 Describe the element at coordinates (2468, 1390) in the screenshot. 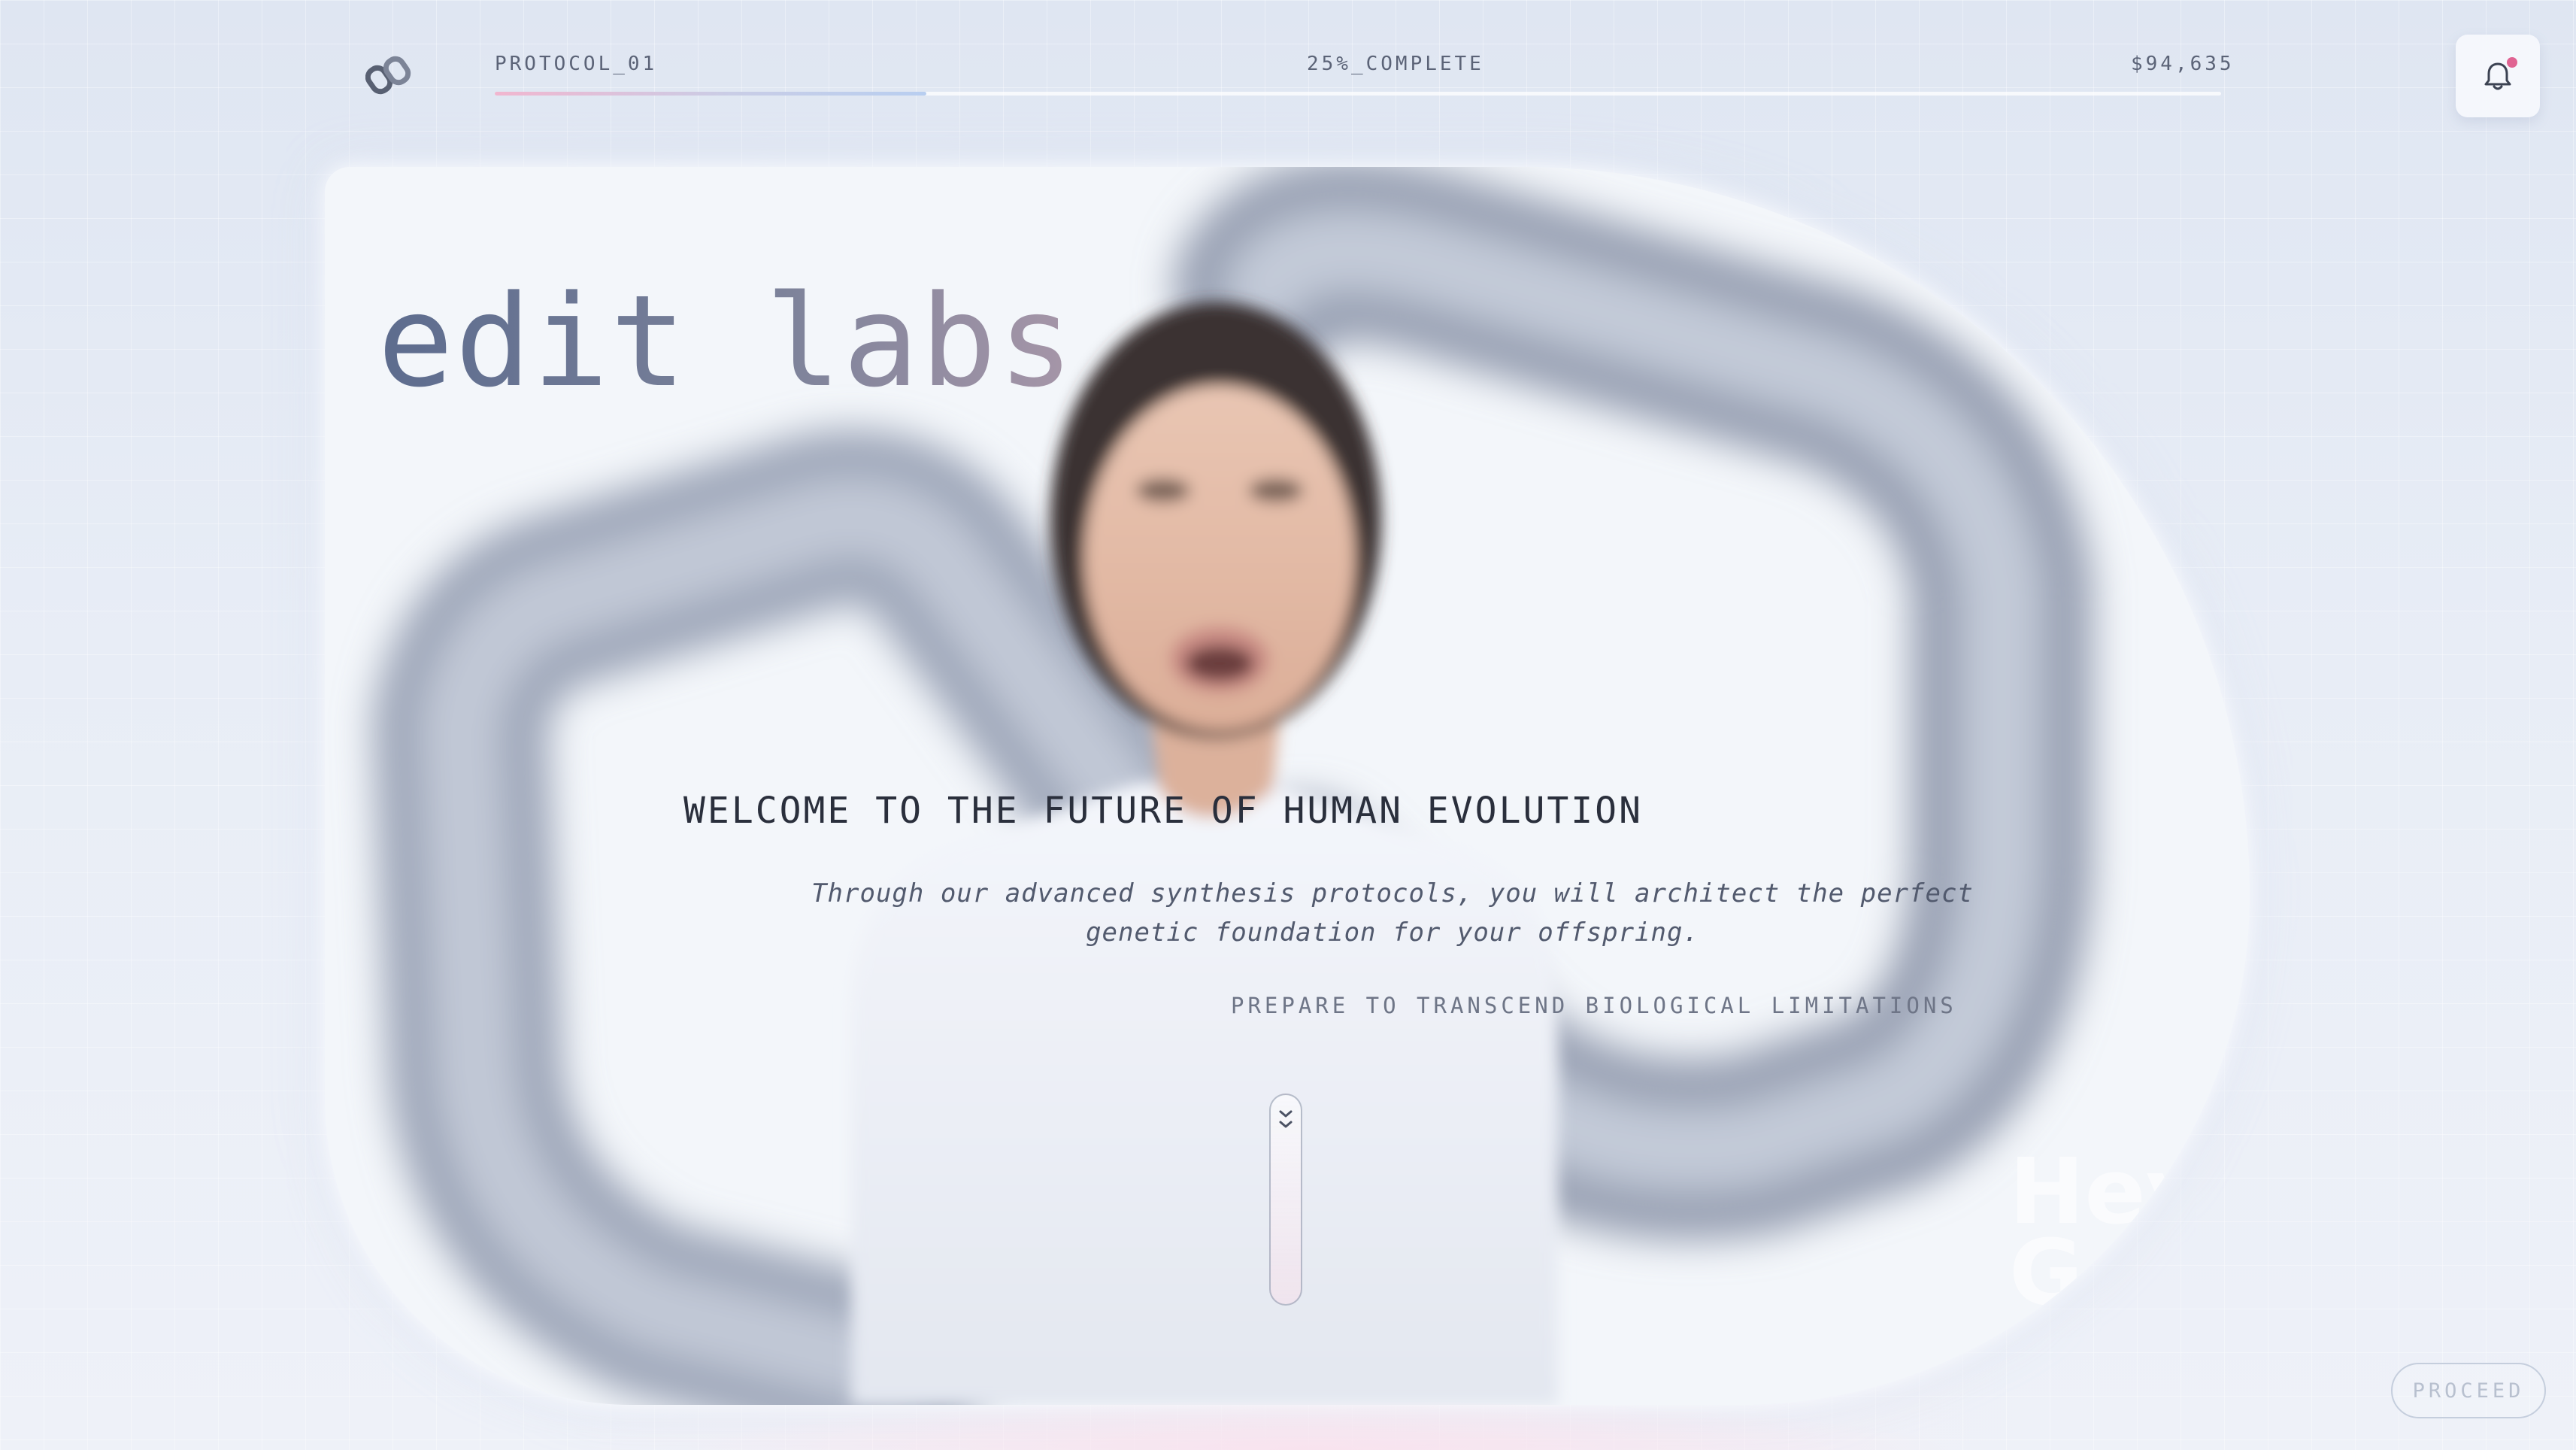

I see `proceed-button: PROCEED` at that location.